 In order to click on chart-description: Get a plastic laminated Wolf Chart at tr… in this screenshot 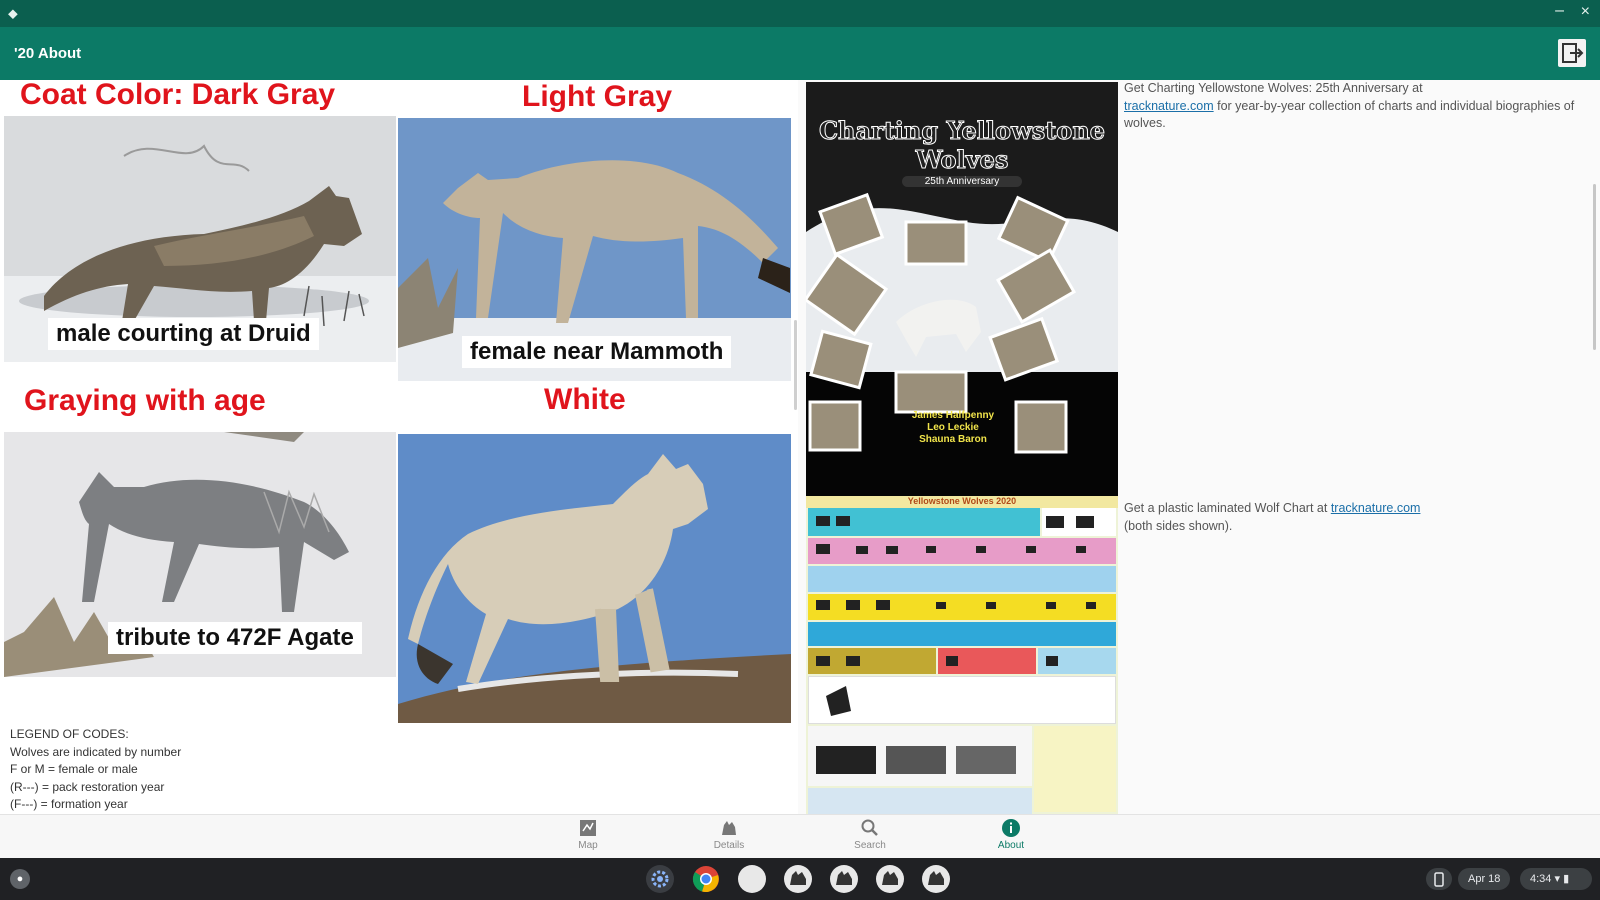, I will do `click(1359, 517)`.